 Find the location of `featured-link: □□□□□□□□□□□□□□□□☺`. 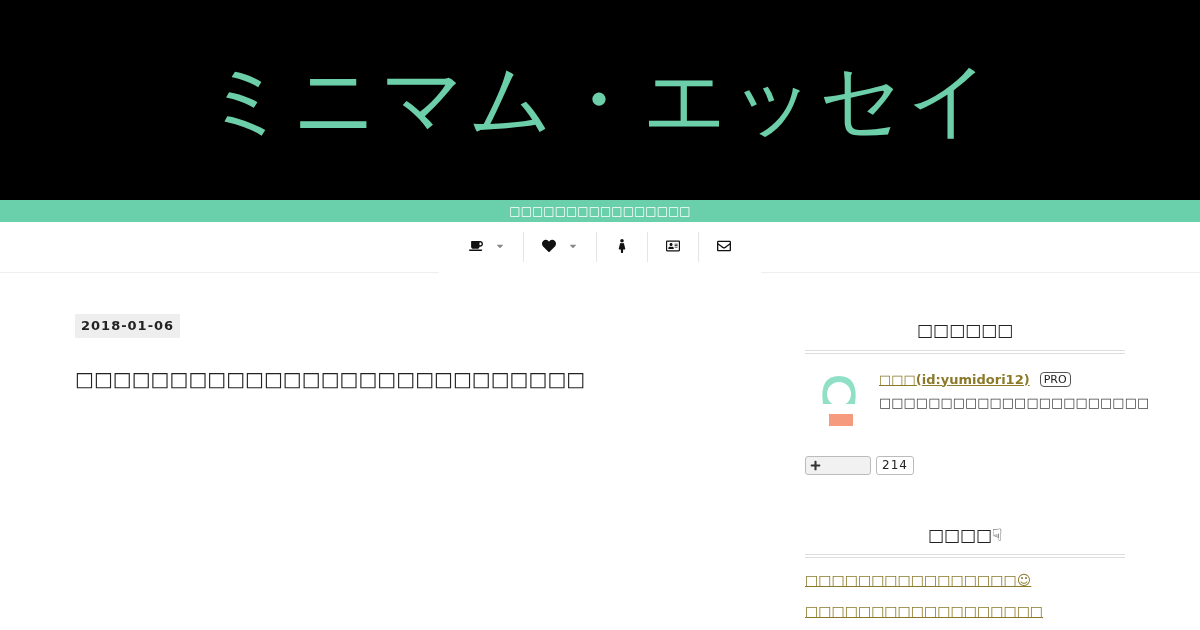

featured-link: □□□□□□□□□□□□□□□□☺ is located at coordinates (965, 580).